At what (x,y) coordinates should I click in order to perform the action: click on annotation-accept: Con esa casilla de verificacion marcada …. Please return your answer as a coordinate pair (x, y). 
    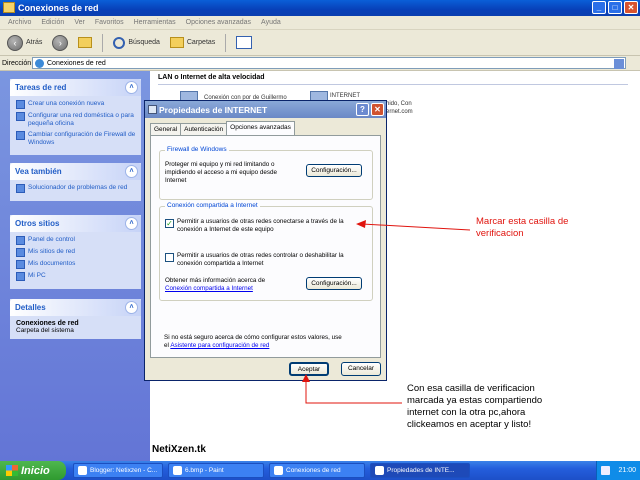
    Looking at the image, I should click on (475, 406).